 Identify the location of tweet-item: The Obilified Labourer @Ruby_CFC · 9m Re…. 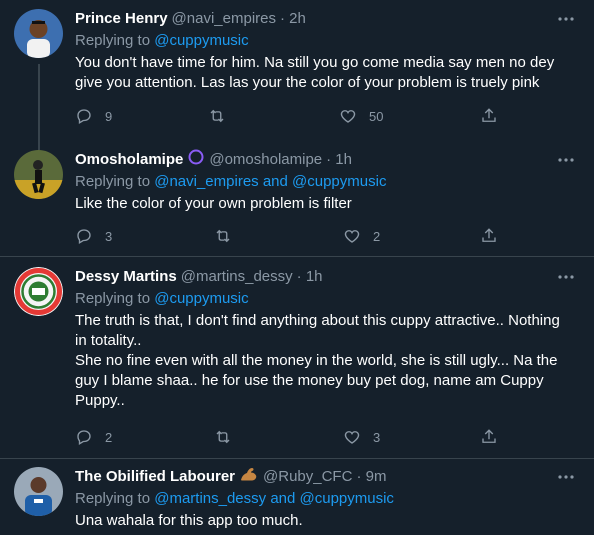
(297, 497).